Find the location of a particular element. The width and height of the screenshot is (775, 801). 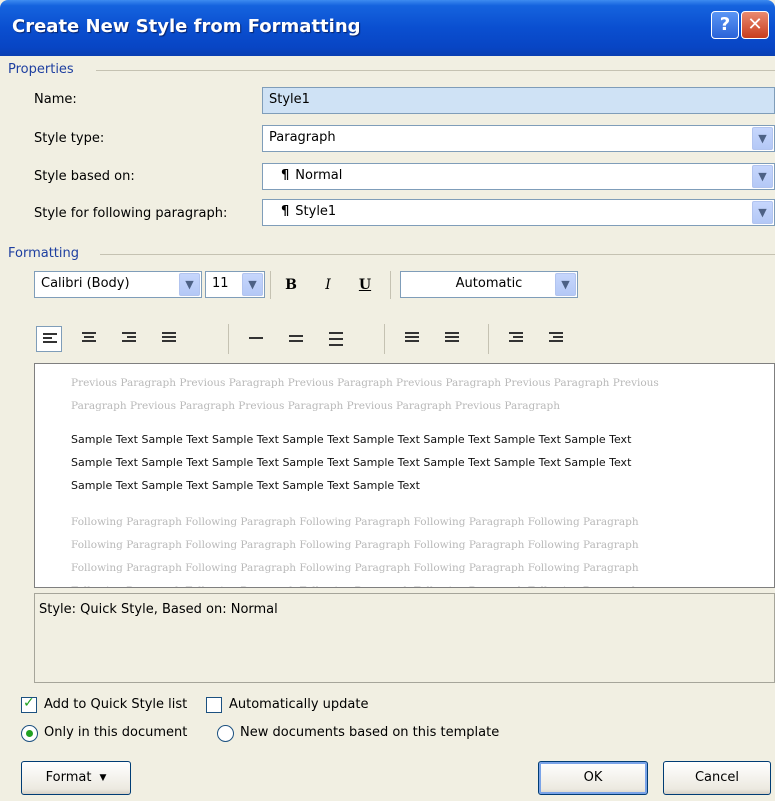

size-value: 11 is located at coordinates (220, 283).